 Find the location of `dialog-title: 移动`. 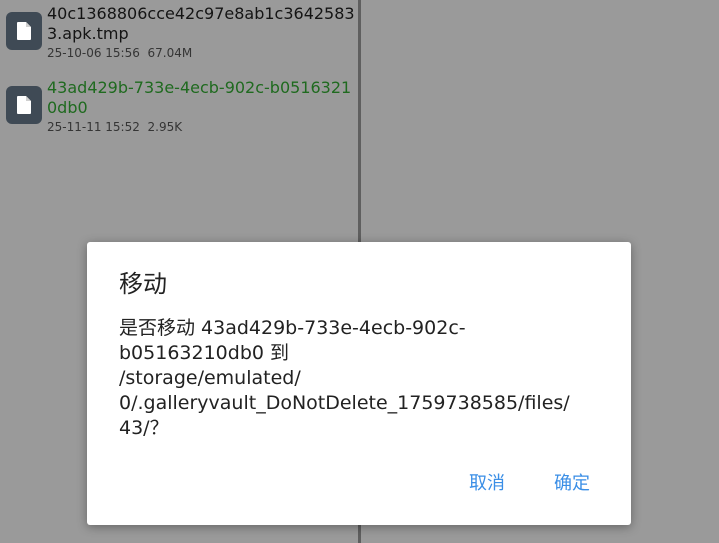

dialog-title: 移动 is located at coordinates (143, 284).